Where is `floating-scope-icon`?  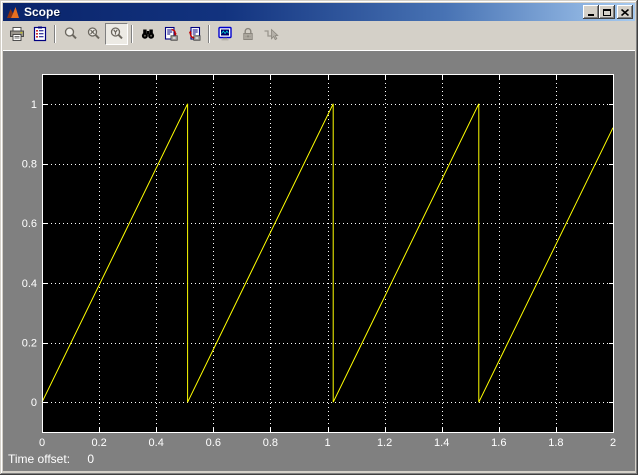
floating-scope-icon is located at coordinates (224, 33).